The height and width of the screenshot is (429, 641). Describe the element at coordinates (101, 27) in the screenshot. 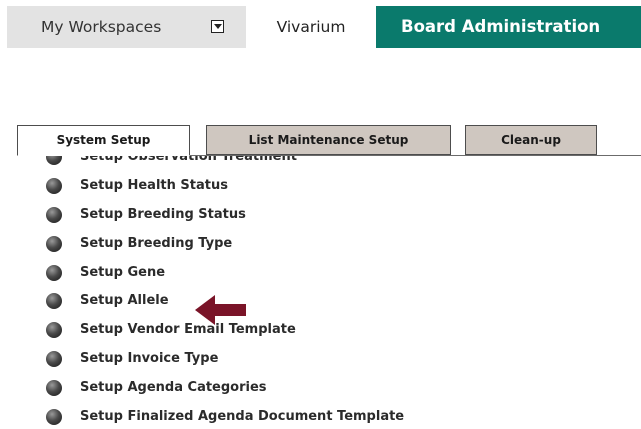

I see `my-workspaces-label: My Workspaces` at that location.